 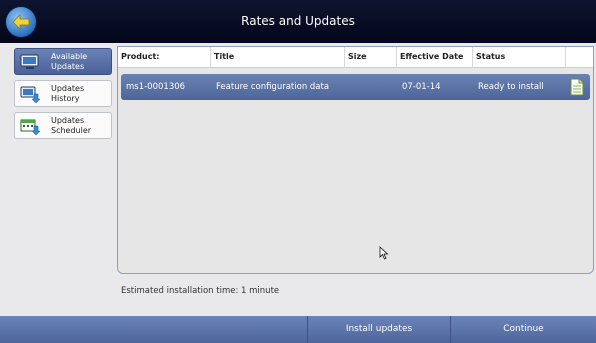 I want to click on calendar-download-icon, so click(x=30, y=127).